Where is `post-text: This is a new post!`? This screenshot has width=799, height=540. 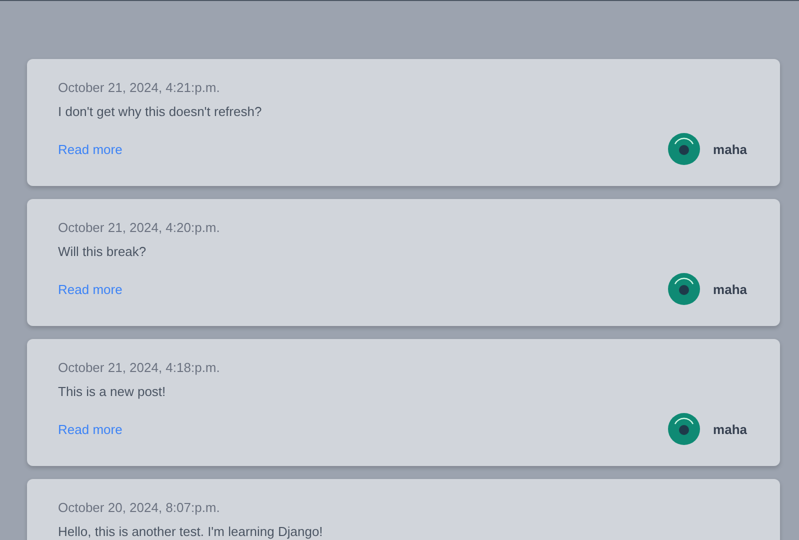
post-text: This is a new post! is located at coordinates (112, 391).